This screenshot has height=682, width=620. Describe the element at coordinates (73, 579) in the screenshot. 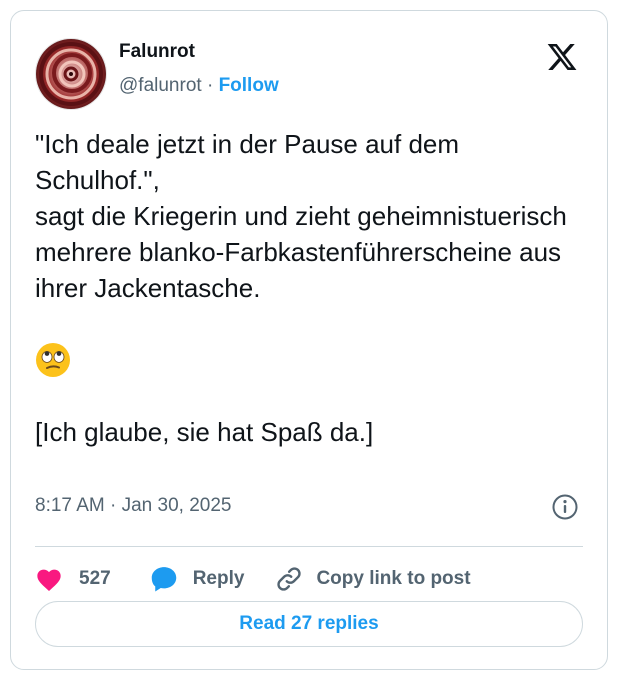

I see `like-button: 527` at that location.